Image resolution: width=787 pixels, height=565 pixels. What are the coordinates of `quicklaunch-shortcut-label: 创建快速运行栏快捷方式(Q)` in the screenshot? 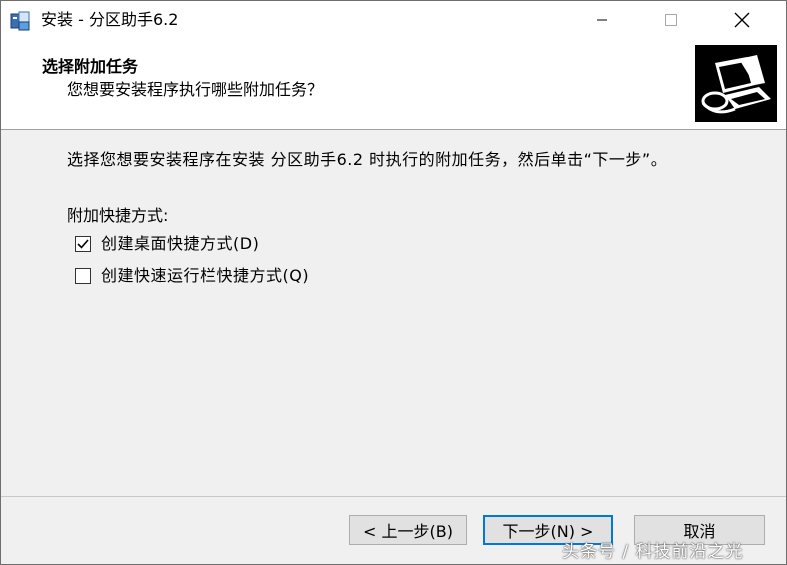 It's located at (205, 276).